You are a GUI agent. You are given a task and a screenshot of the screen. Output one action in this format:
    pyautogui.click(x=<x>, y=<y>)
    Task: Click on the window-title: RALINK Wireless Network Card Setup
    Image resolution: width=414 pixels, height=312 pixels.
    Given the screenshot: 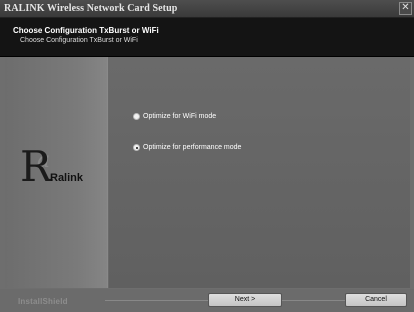 What is the action you would take?
    pyautogui.click(x=91, y=8)
    